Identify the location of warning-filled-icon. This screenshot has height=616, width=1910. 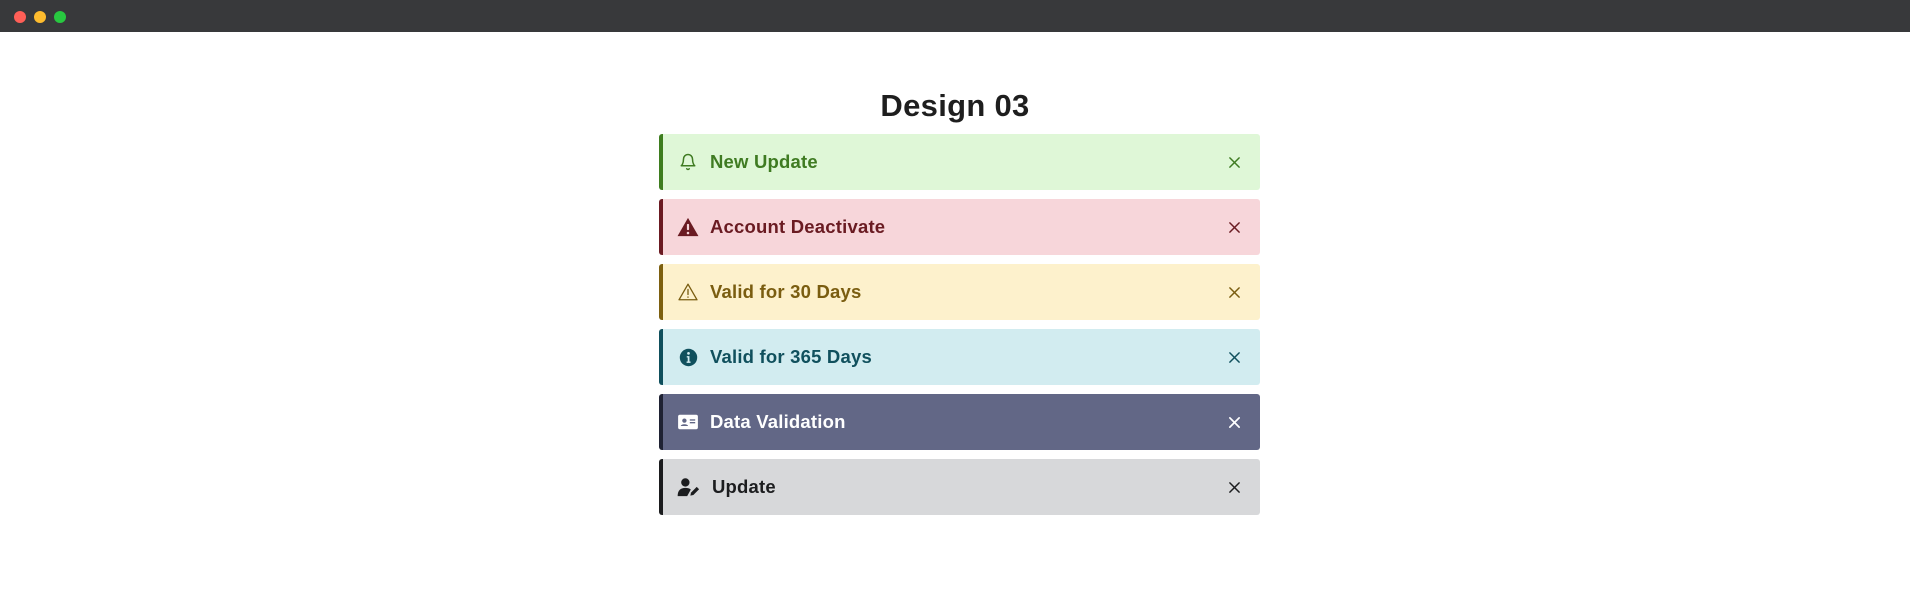
(688, 227).